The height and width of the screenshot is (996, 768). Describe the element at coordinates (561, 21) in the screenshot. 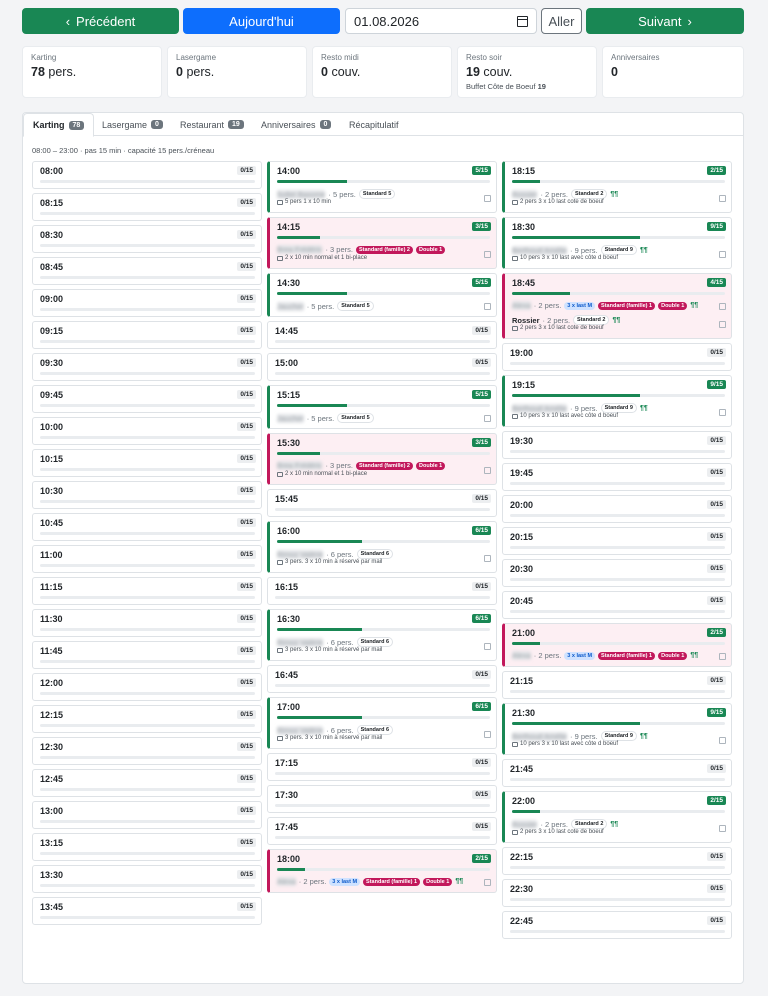

I see `go-button: Aller` at that location.